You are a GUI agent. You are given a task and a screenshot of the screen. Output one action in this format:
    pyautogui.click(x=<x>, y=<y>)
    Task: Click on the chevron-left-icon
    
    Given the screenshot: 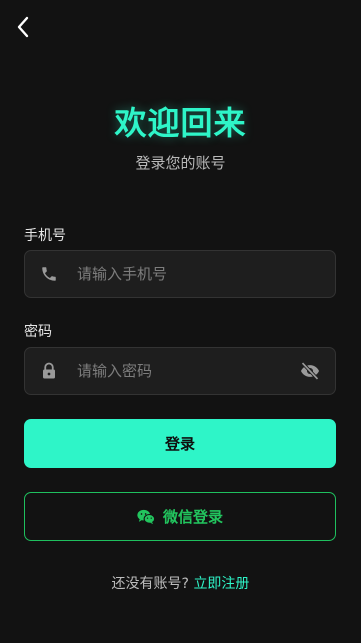 What is the action you would take?
    pyautogui.click(x=23, y=27)
    